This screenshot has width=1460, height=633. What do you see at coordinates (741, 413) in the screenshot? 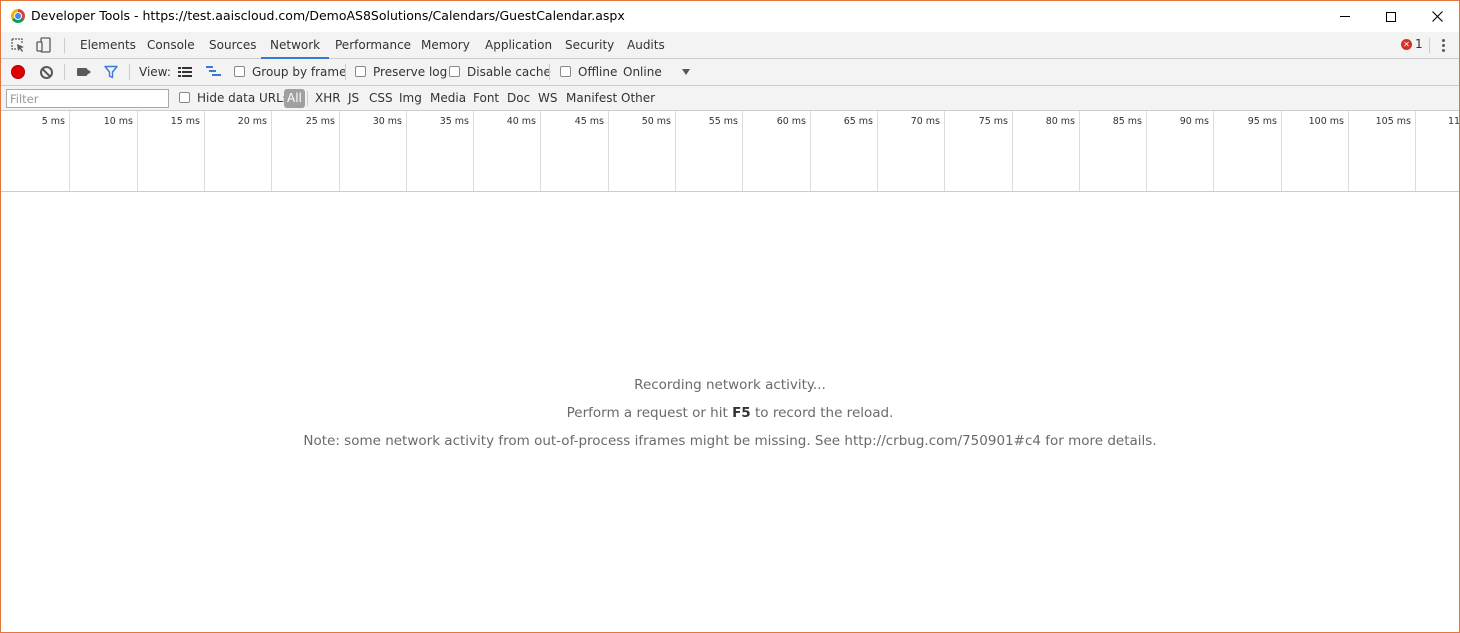
I see `reload-hint-key: F5` at bounding box center [741, 413].